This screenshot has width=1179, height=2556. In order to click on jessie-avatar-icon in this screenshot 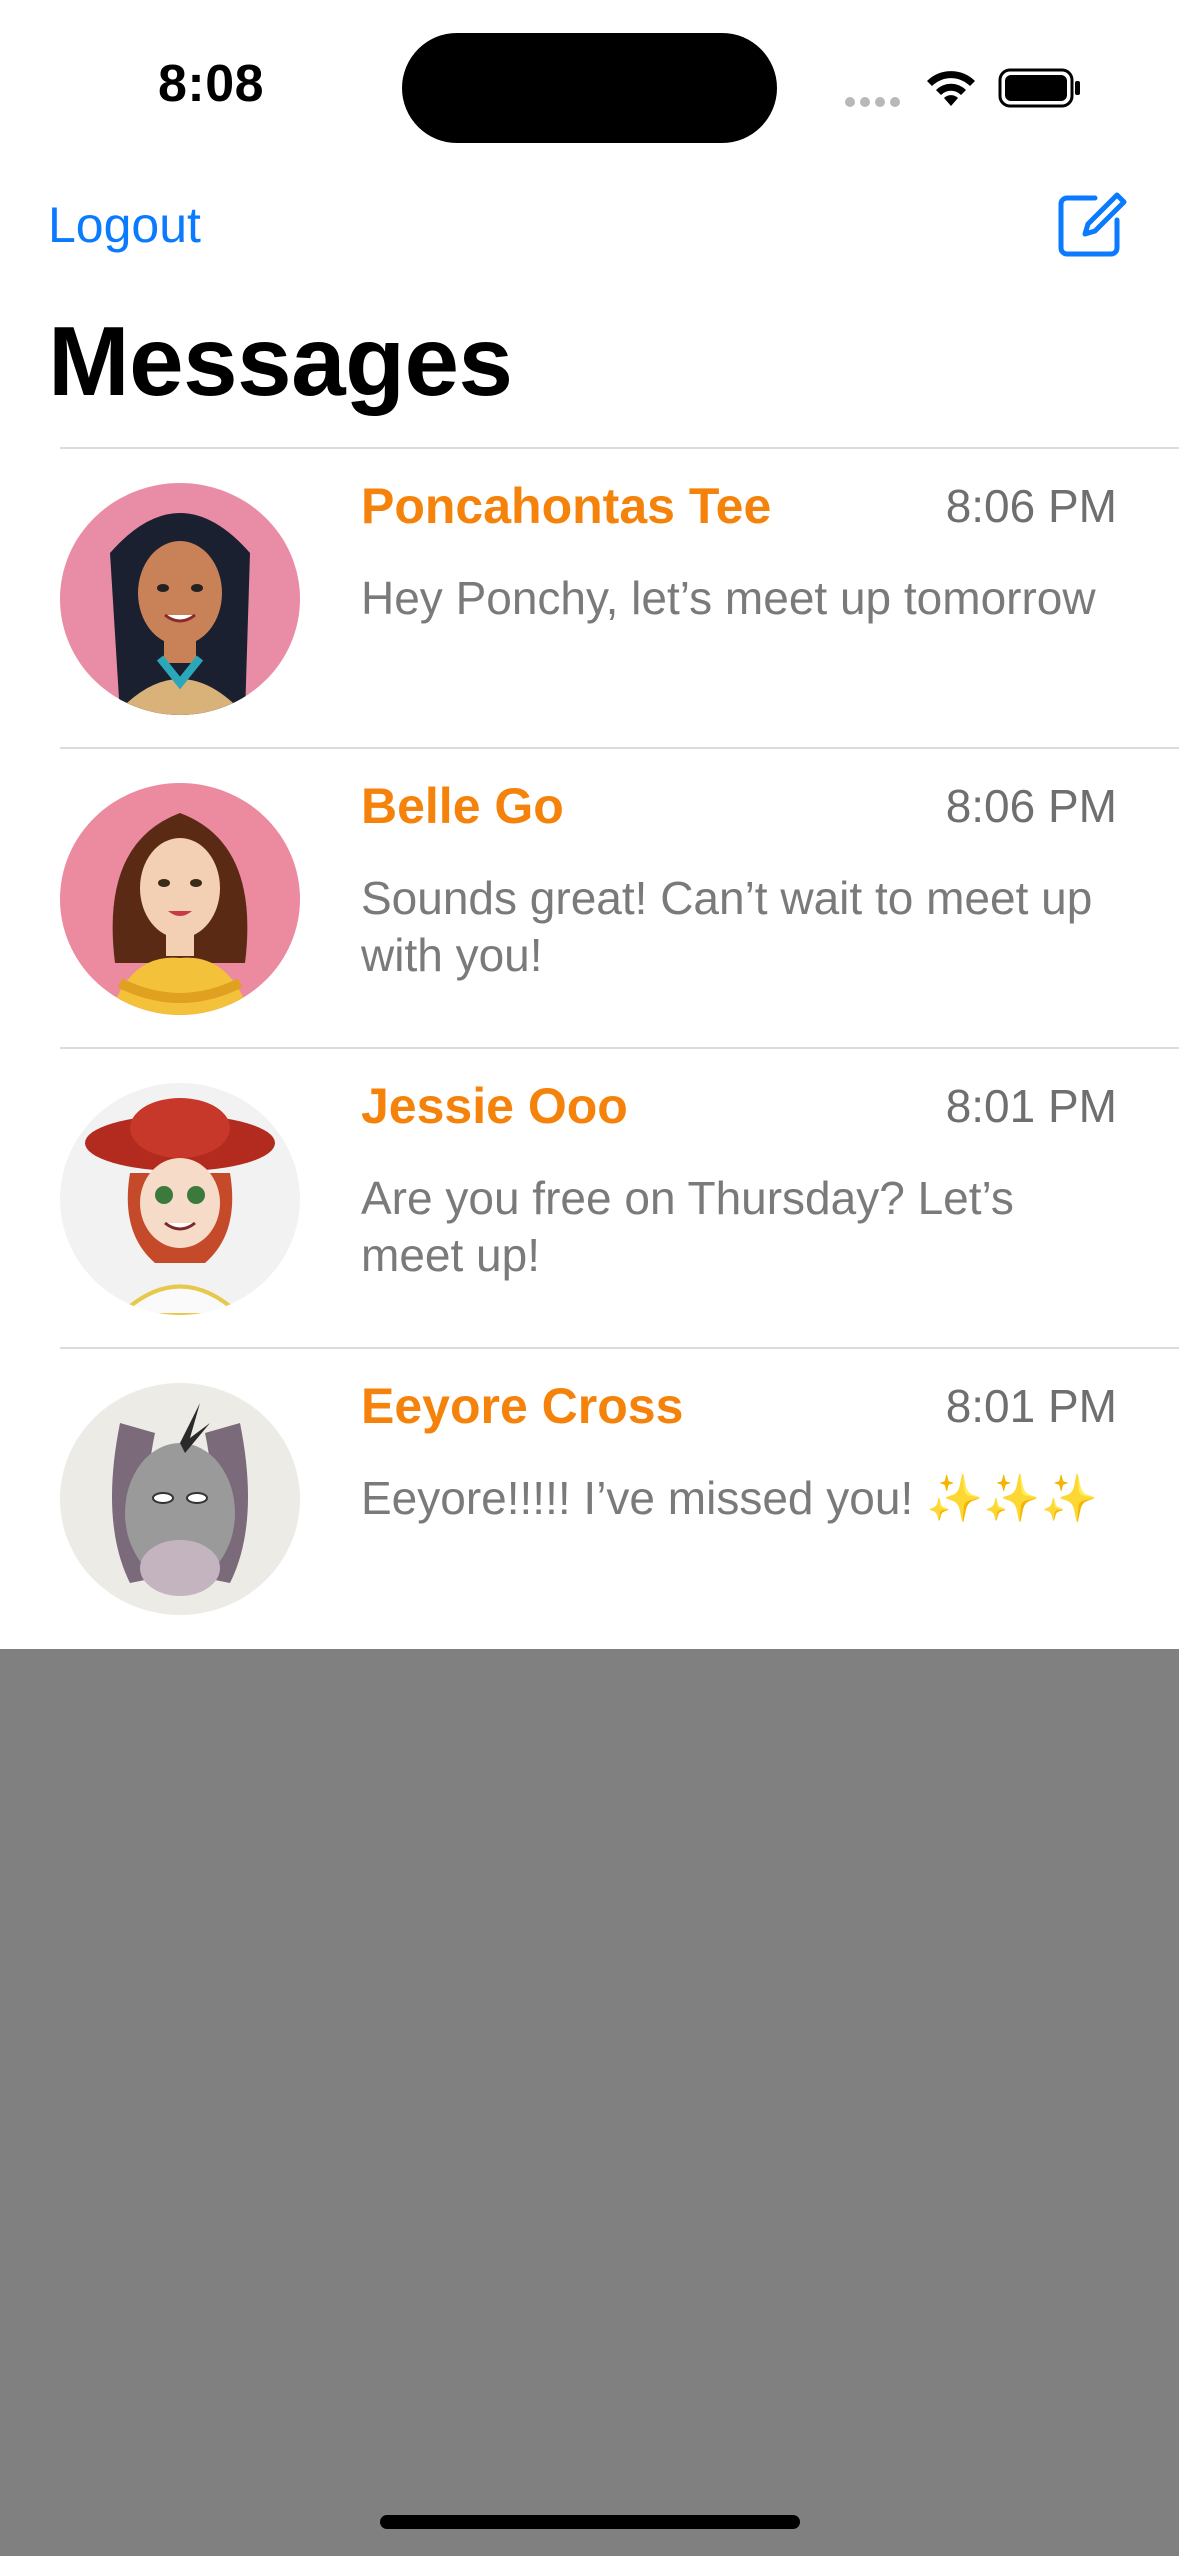, I will do `click(180, 1199)`.